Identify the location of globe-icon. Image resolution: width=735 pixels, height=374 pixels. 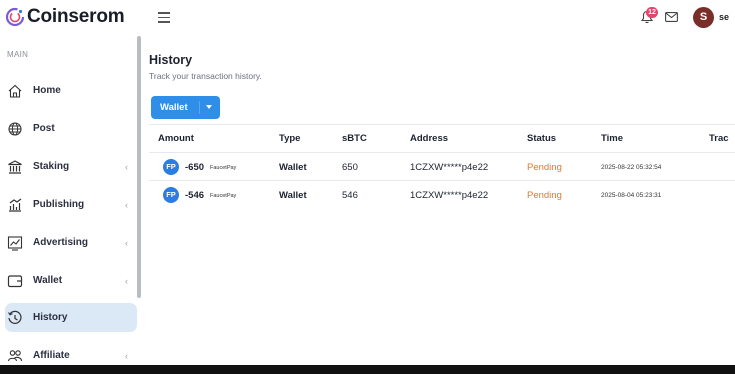
(15, 128).